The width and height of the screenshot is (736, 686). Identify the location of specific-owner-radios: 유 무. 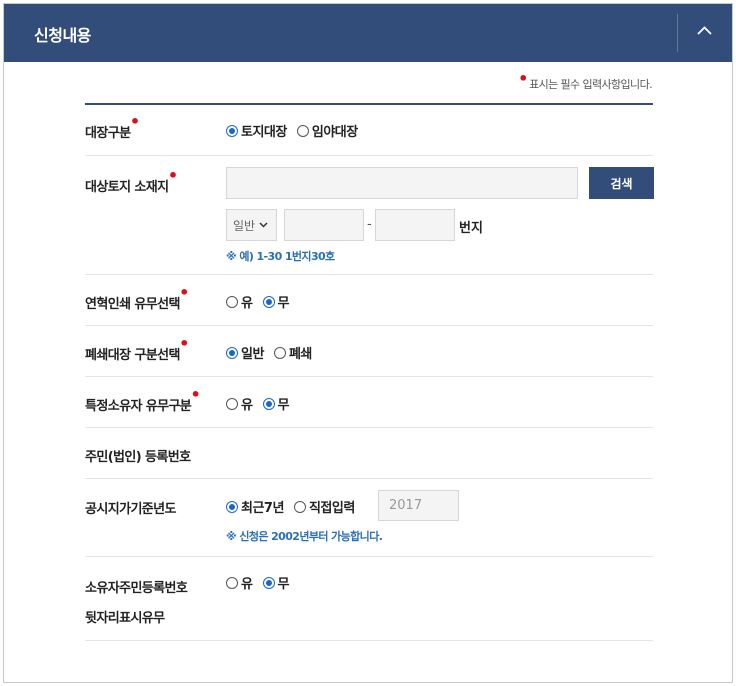
(260, 404).